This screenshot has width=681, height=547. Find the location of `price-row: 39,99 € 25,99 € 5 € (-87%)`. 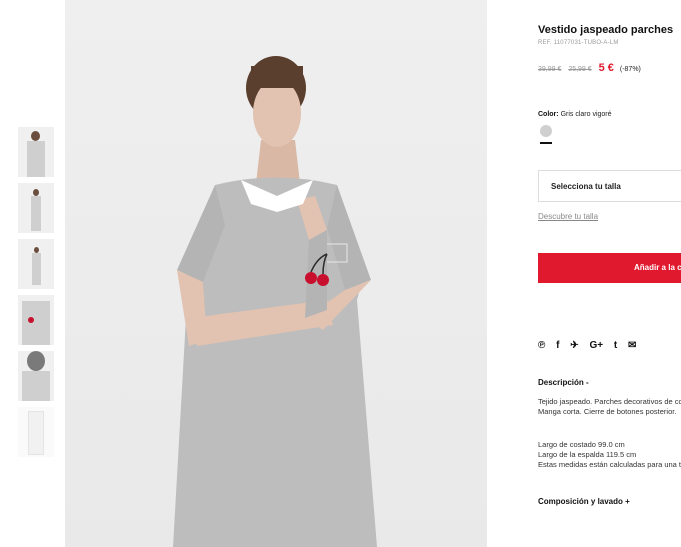

price-row: 39,99 € 25,99 € 5 € (-87%) is located at coordinates (589, 68).